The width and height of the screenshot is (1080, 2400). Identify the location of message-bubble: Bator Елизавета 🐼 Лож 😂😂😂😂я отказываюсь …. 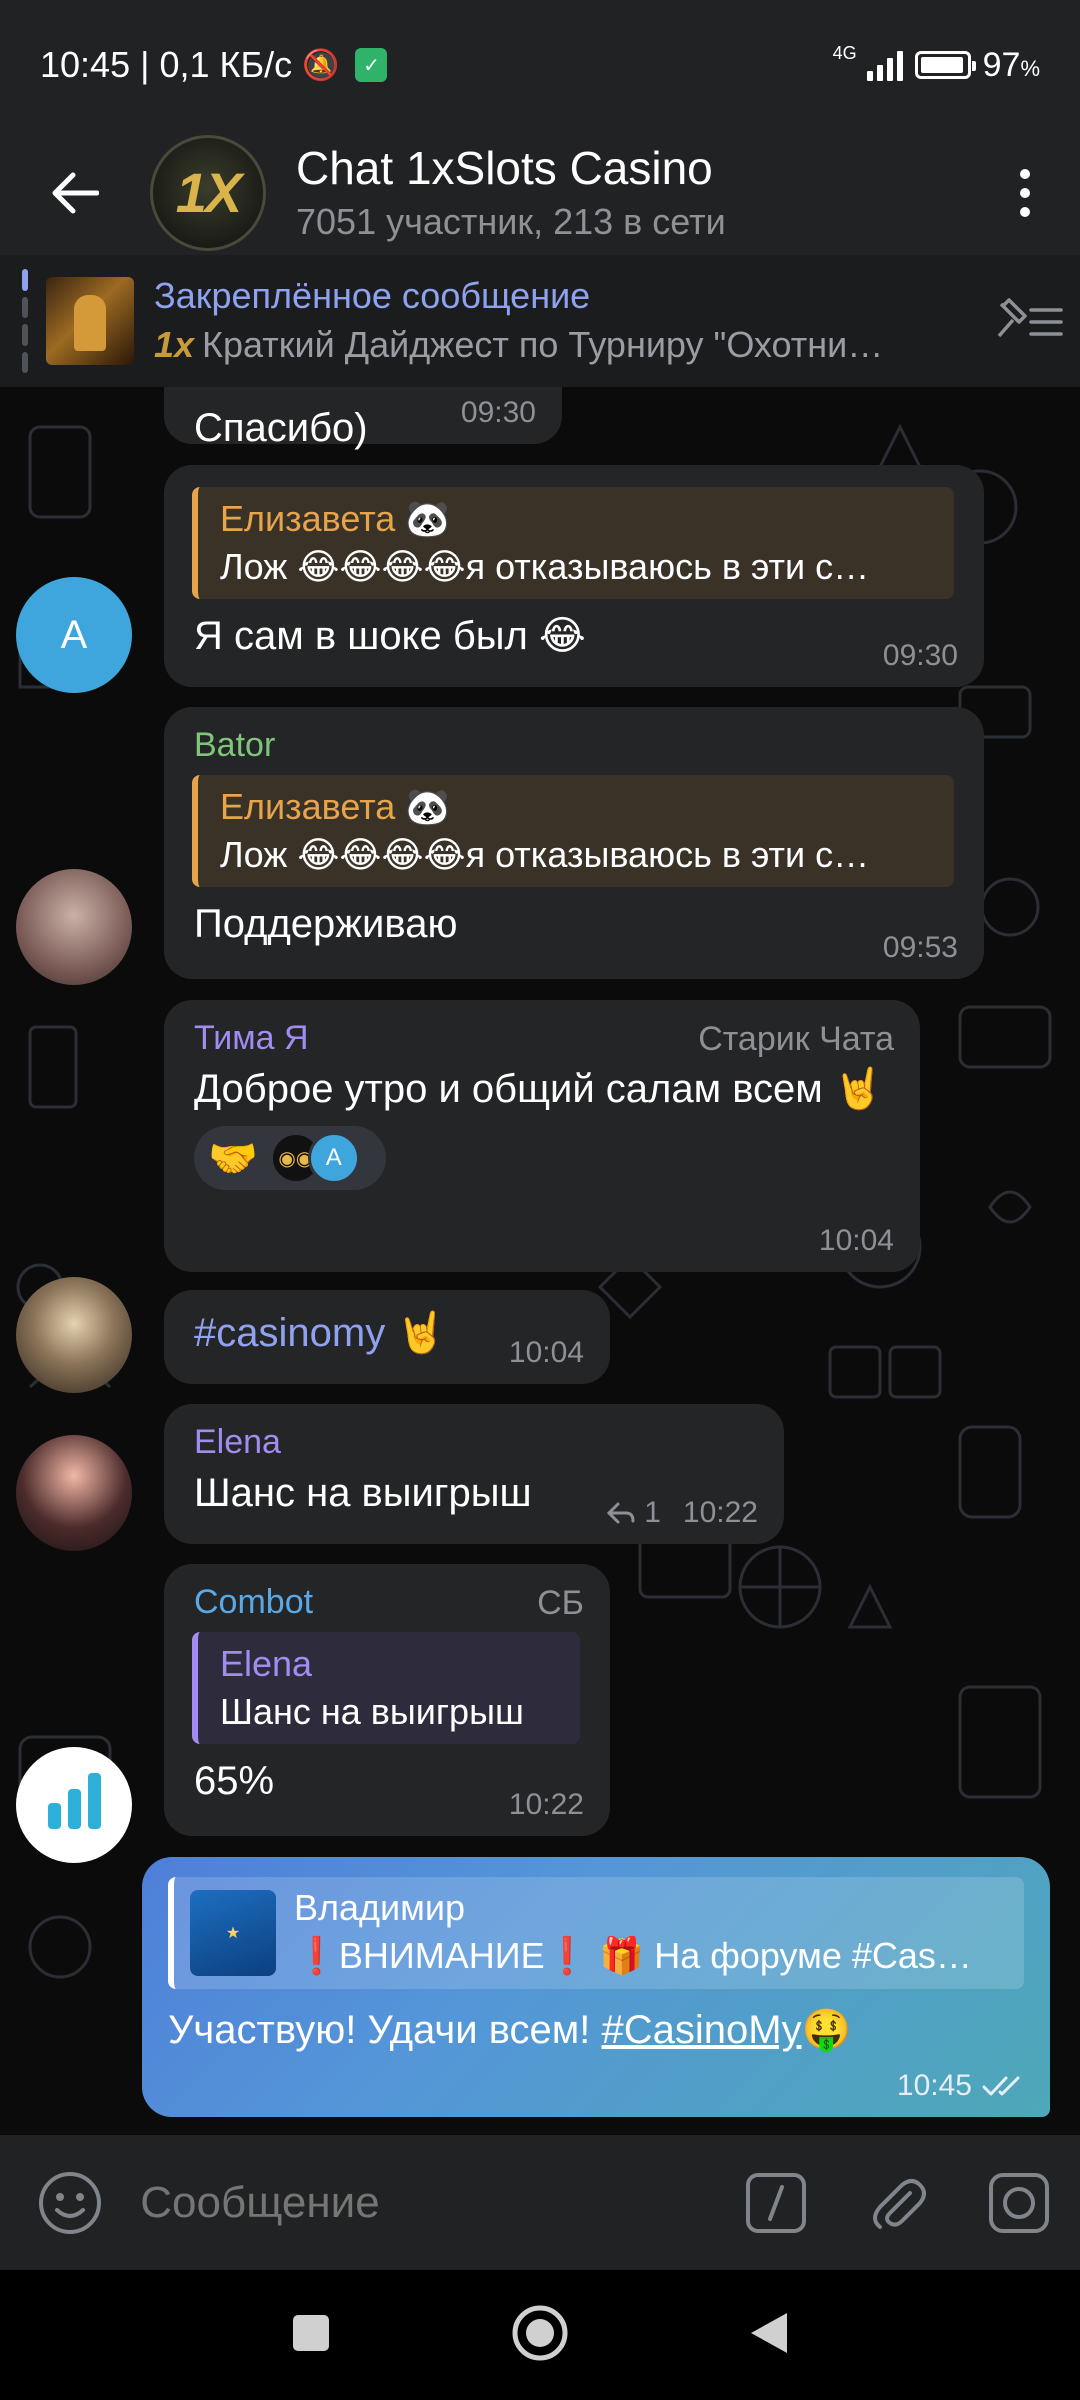
(574, 843).